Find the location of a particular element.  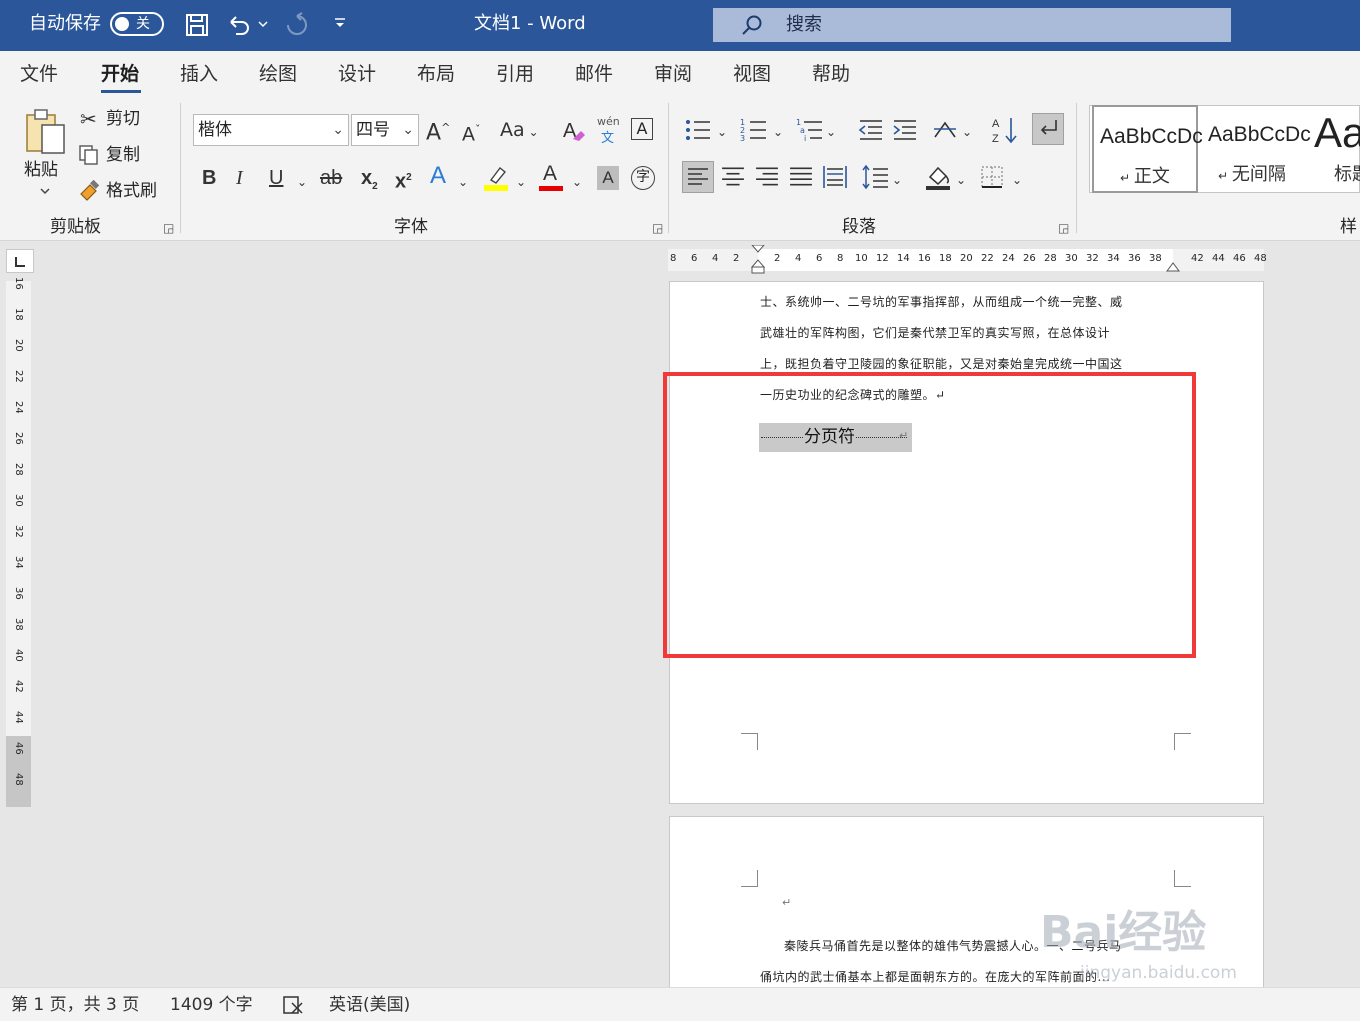

style-heading: Aa 标题 is located at coordinates (1335, 149).